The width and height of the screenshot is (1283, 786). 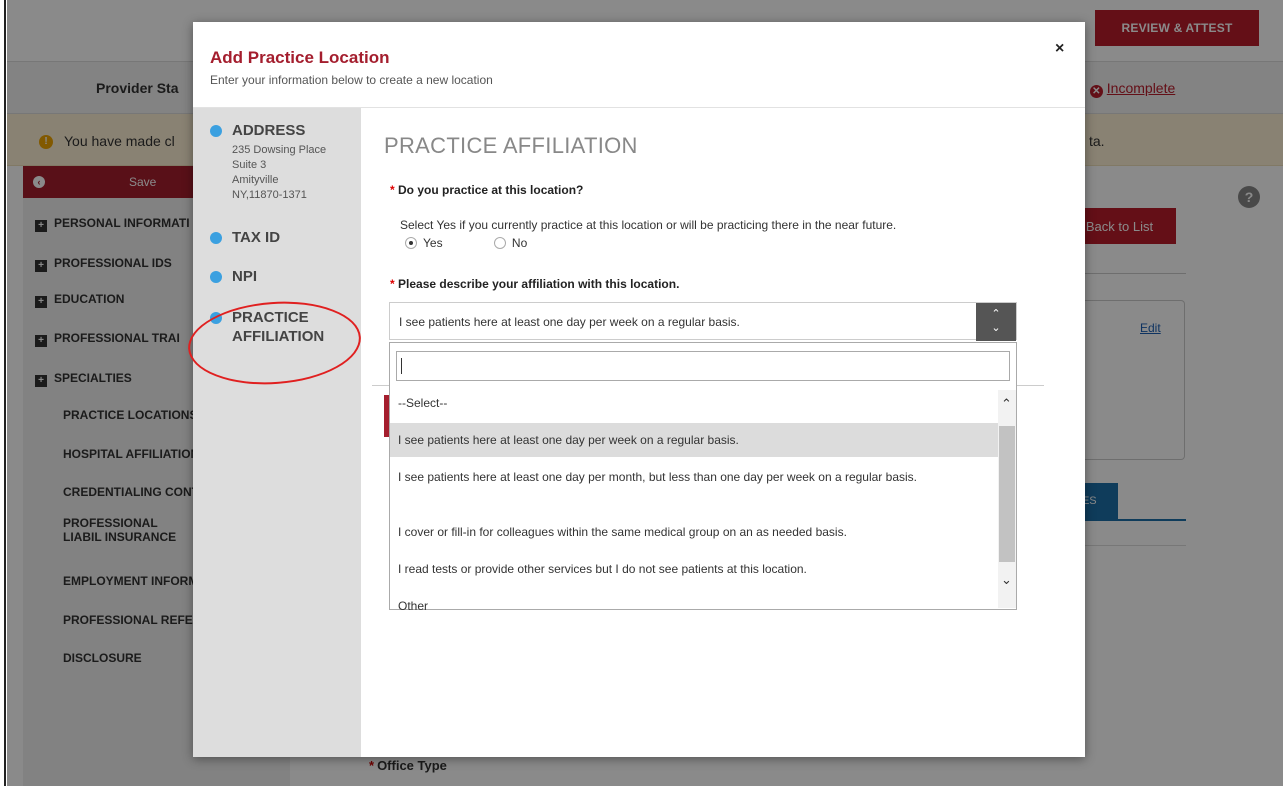 I want to click on modal-title: Add Practice Location, so click(x=300, y=57).